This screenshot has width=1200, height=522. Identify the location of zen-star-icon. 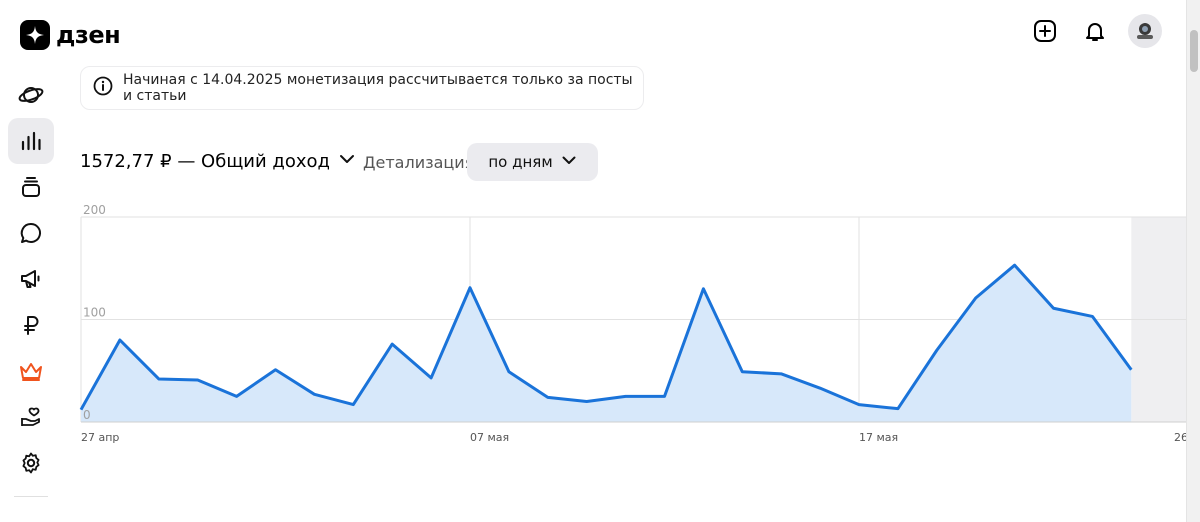
(35, 35).